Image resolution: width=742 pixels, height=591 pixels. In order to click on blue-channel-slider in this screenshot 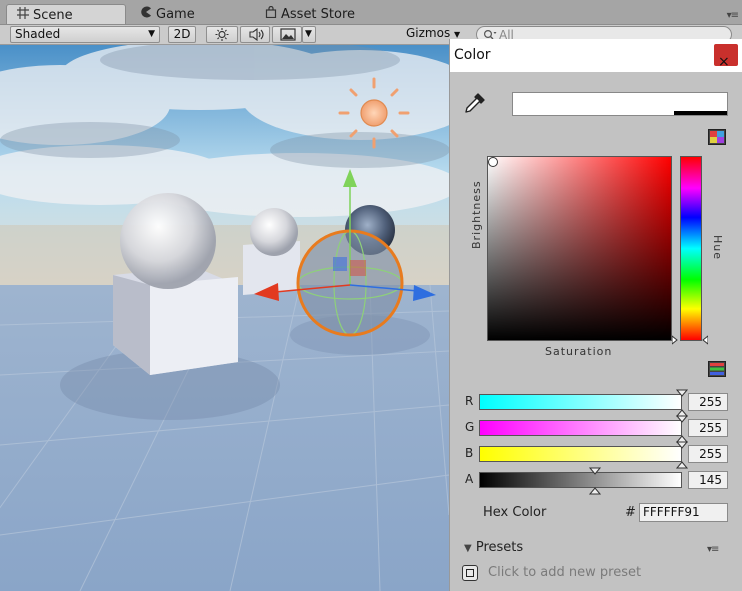, I will do `click(580, 454)`.